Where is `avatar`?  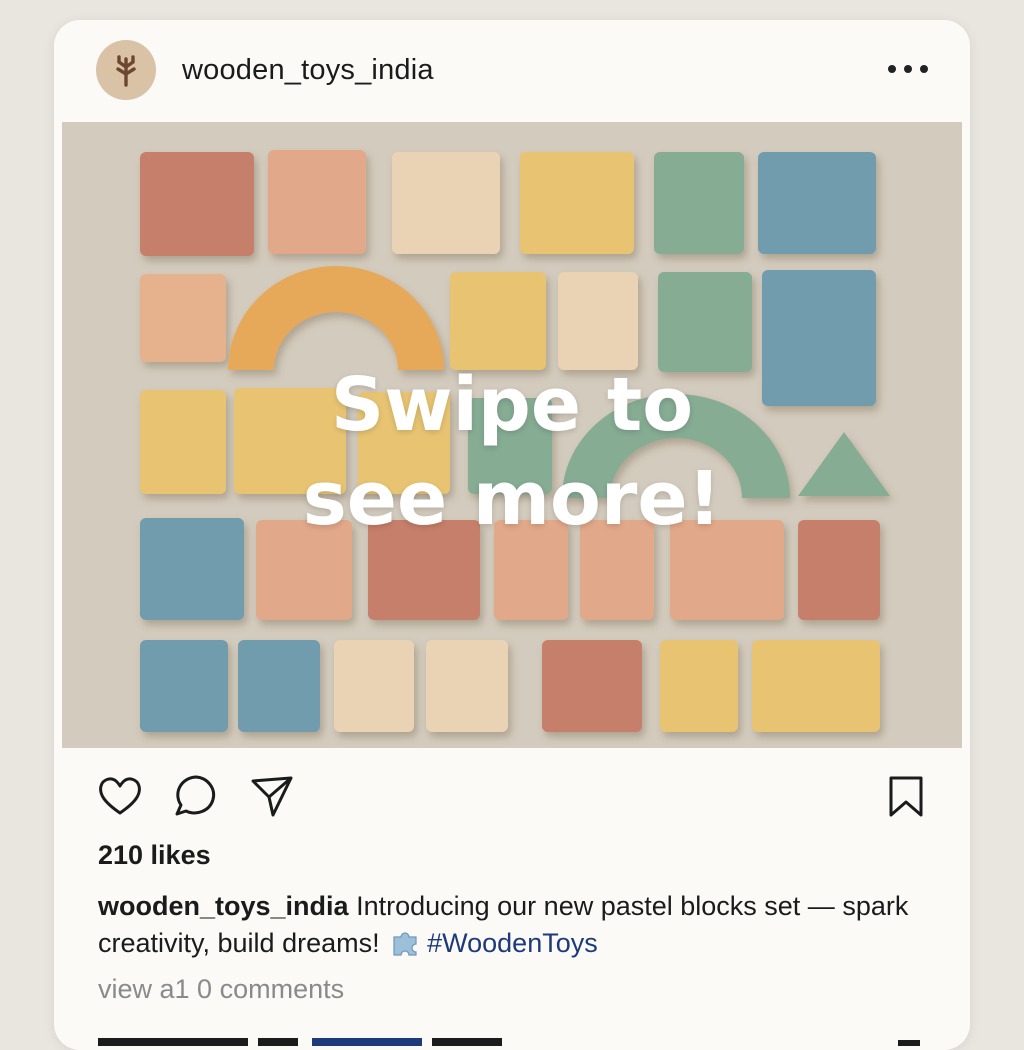 avatar is located at coordinates (126, 70).